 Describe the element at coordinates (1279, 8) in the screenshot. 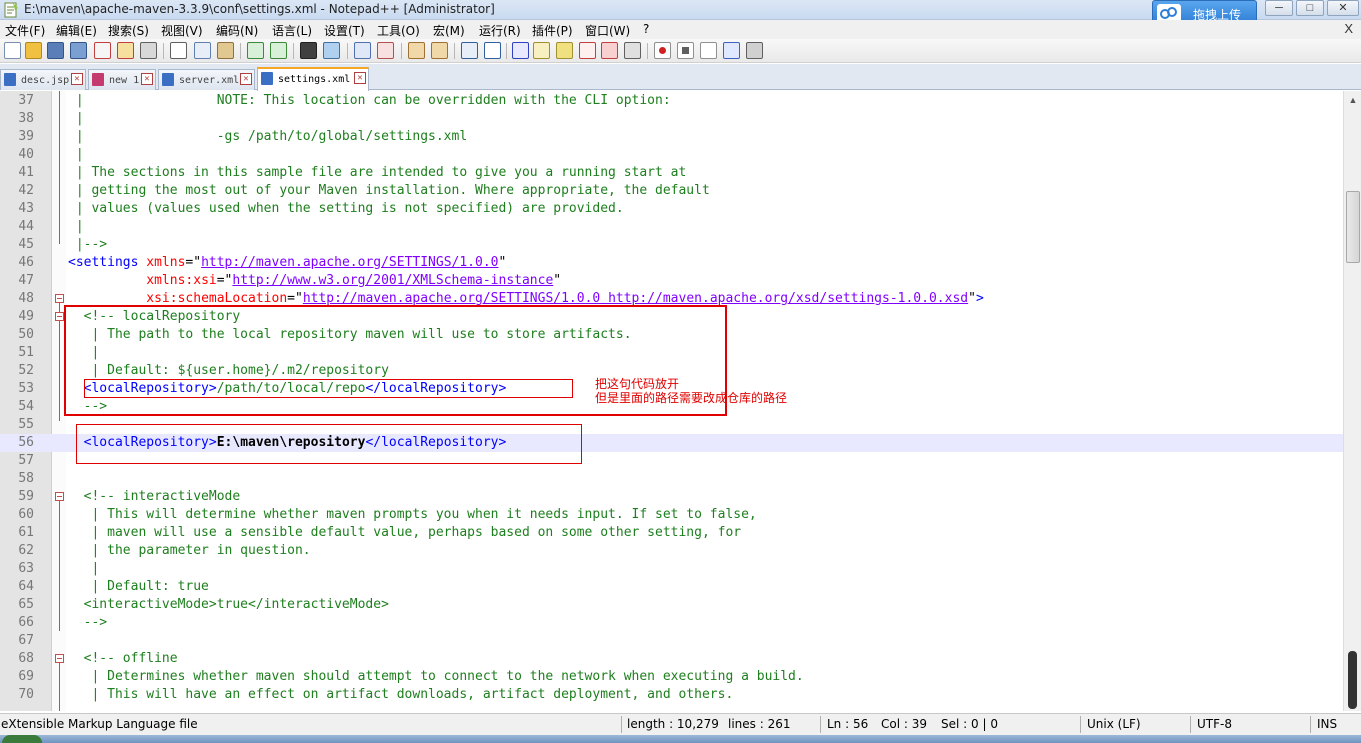

I see `minimize-button: ─` at that location.